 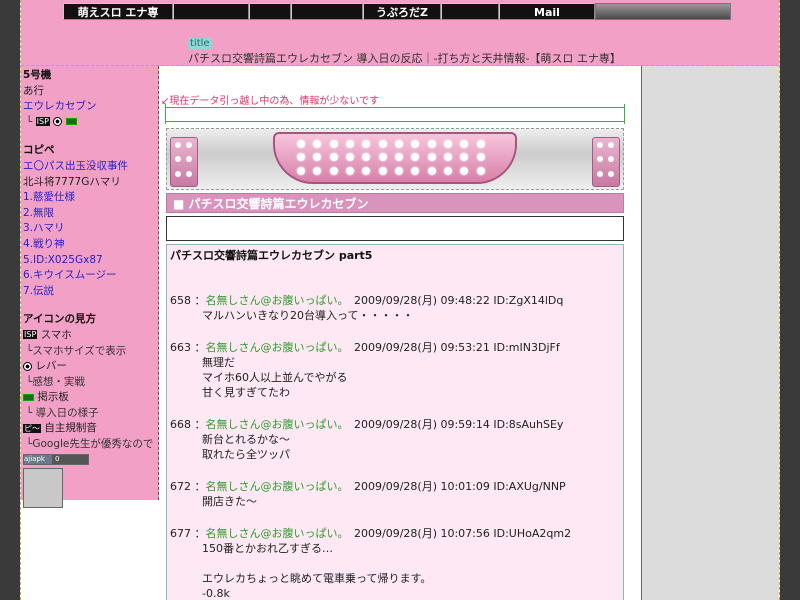 What do you see at coordinates (89, 261) in the screenshot?
I see `sidebar-copipe-7: 5.ID:X025Gx87` at bounding box center [89, 261].